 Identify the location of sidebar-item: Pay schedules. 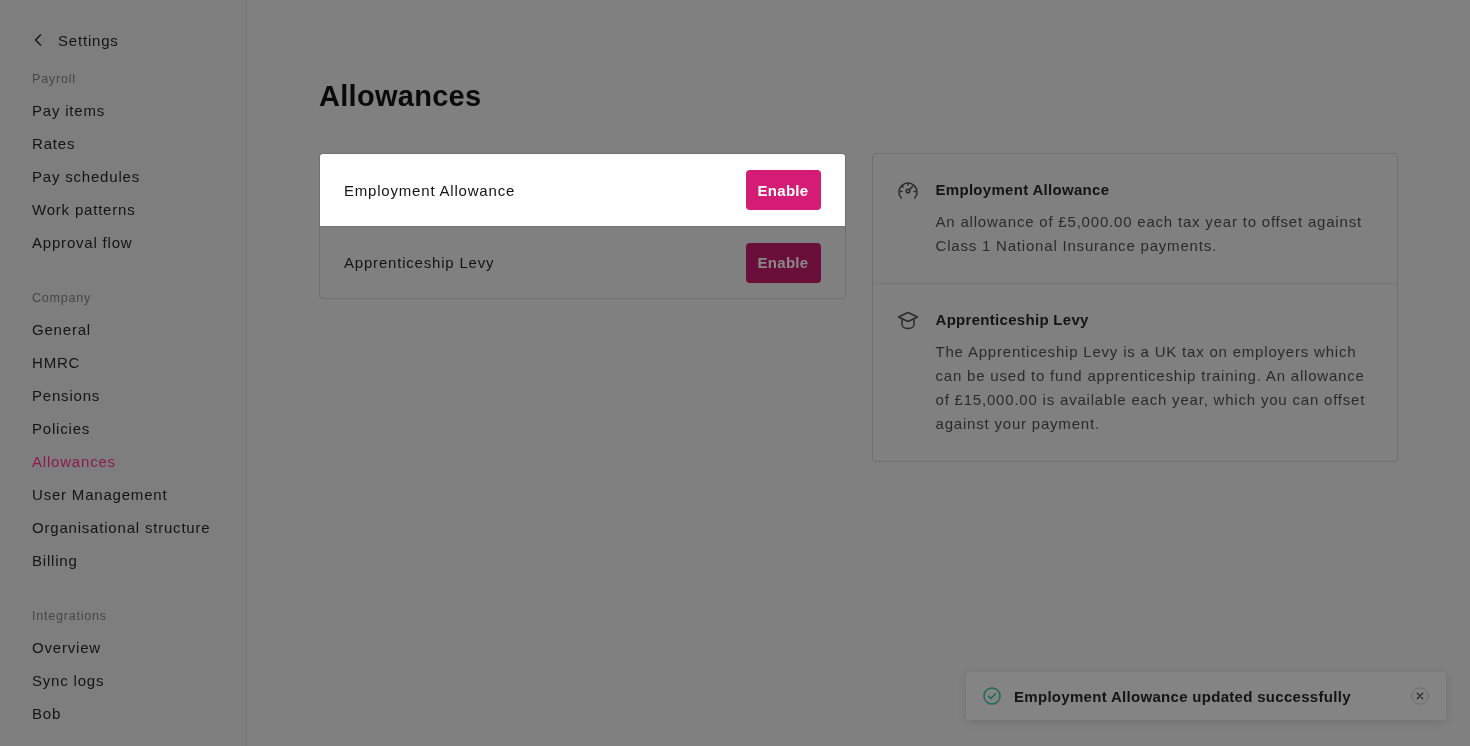
(86, 176).